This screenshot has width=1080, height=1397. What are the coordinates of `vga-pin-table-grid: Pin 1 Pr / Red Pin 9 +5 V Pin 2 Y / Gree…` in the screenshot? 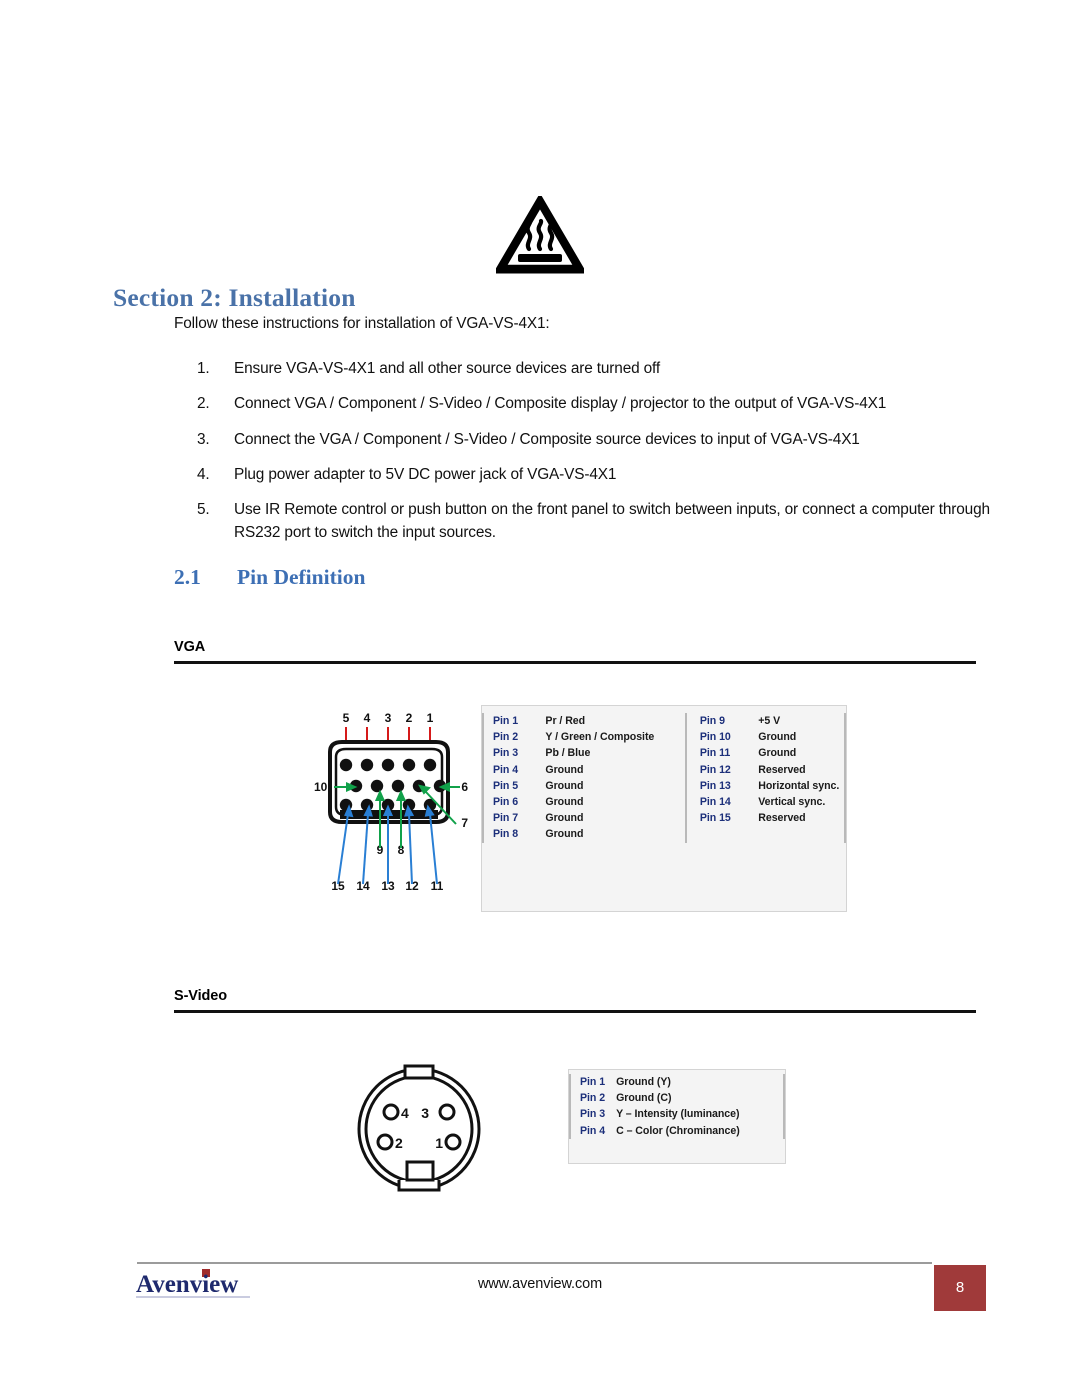 It's located at (663, 778).